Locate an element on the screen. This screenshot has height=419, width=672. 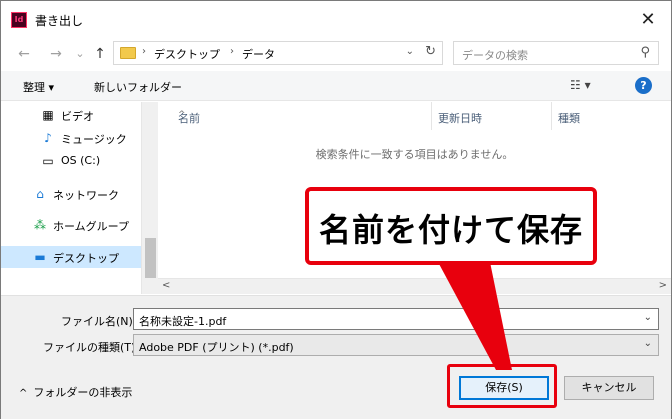
column-header-modified: 更新日時 is located at coordinates (492, 116).